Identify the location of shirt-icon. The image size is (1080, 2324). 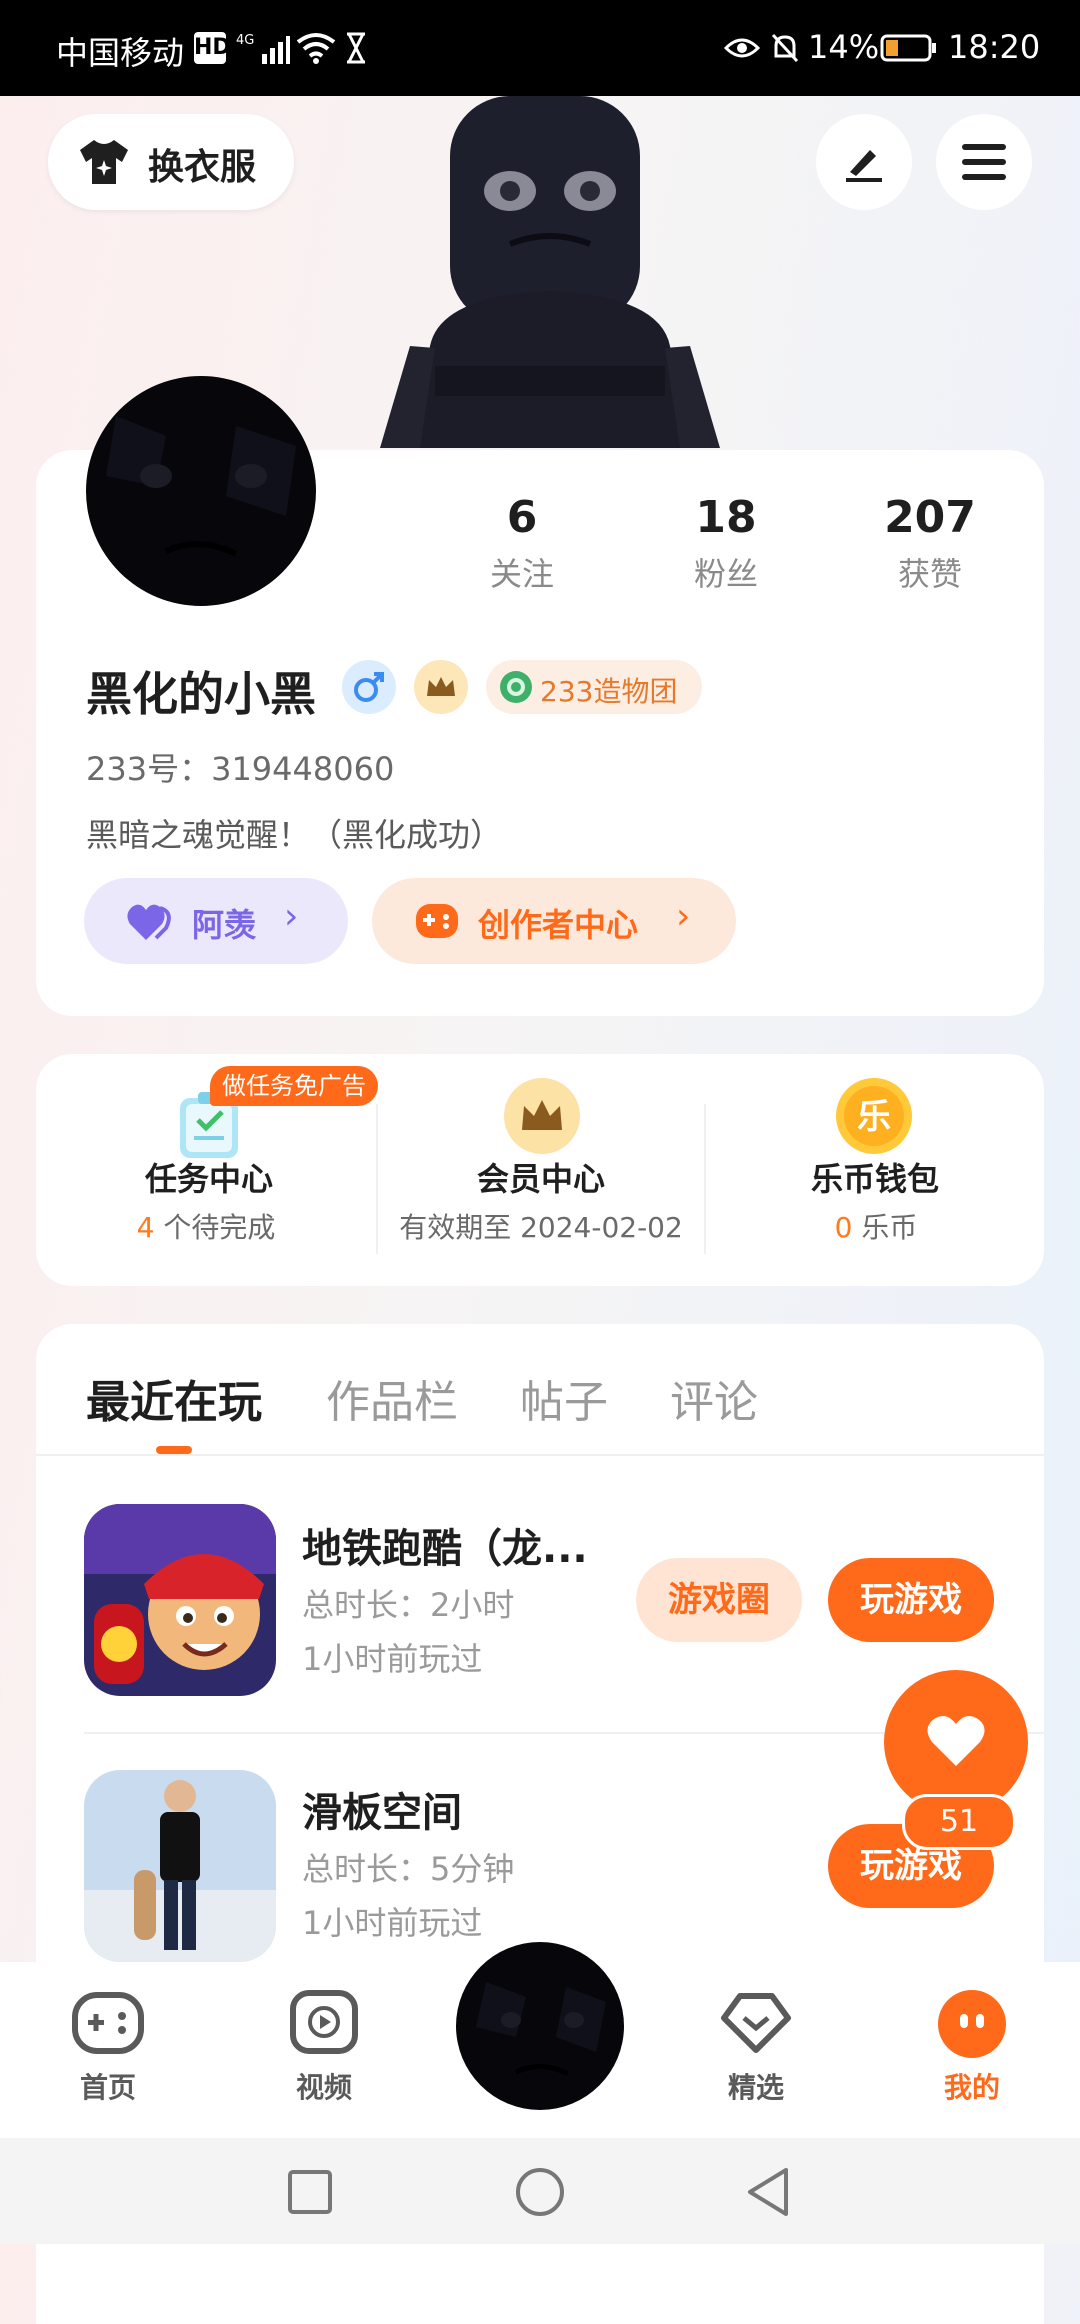
(104, 162).